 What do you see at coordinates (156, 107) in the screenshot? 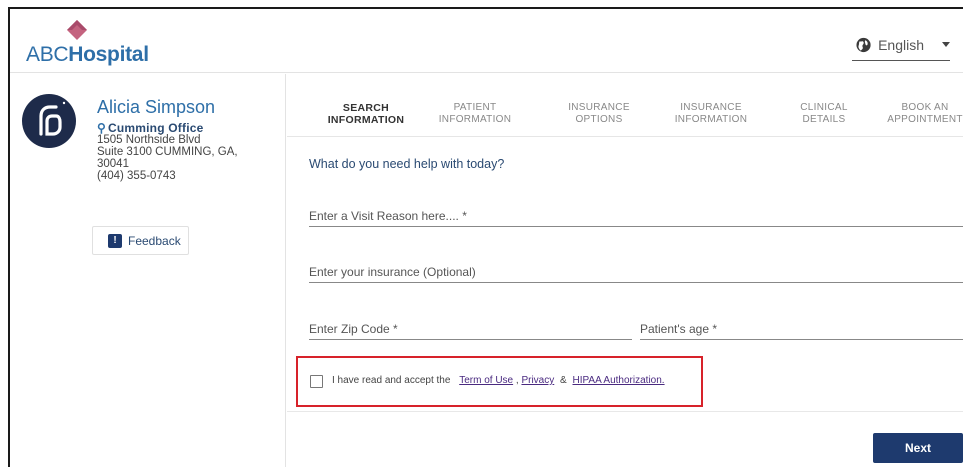
I see `provider-name: Alicia Simpson` at bounding box center [156, 107].